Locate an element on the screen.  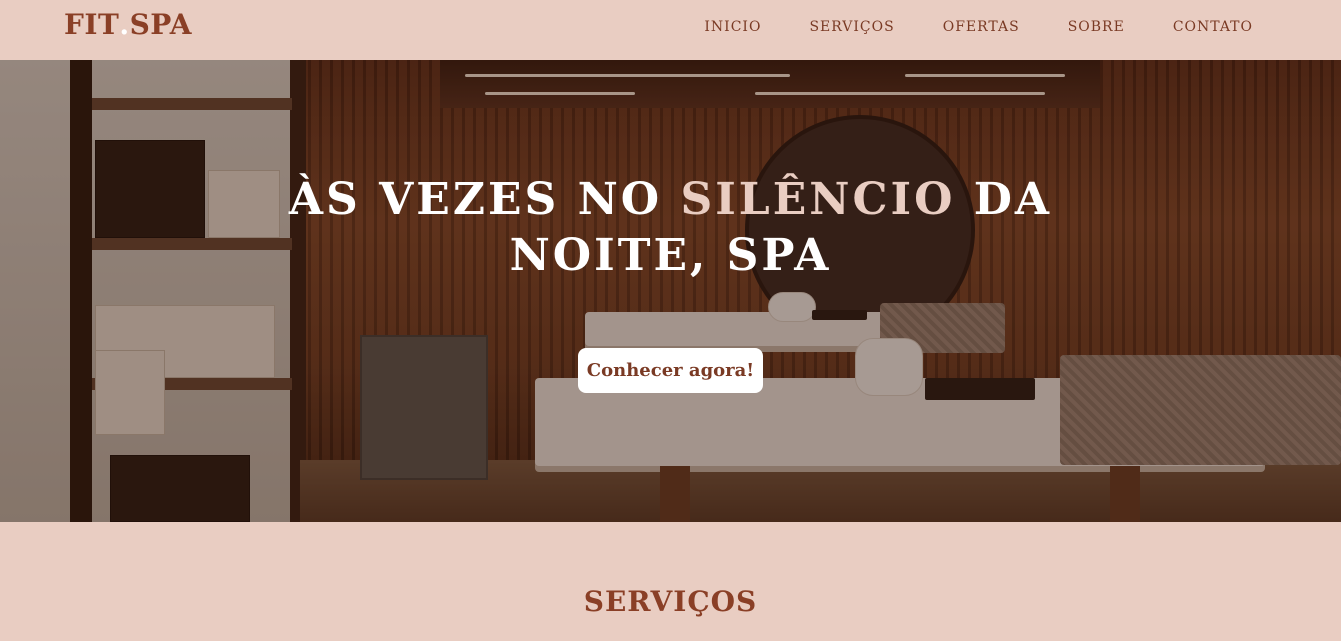
hero-title-part1: ÀS VEZES NO is located at coordinates (484, 199).